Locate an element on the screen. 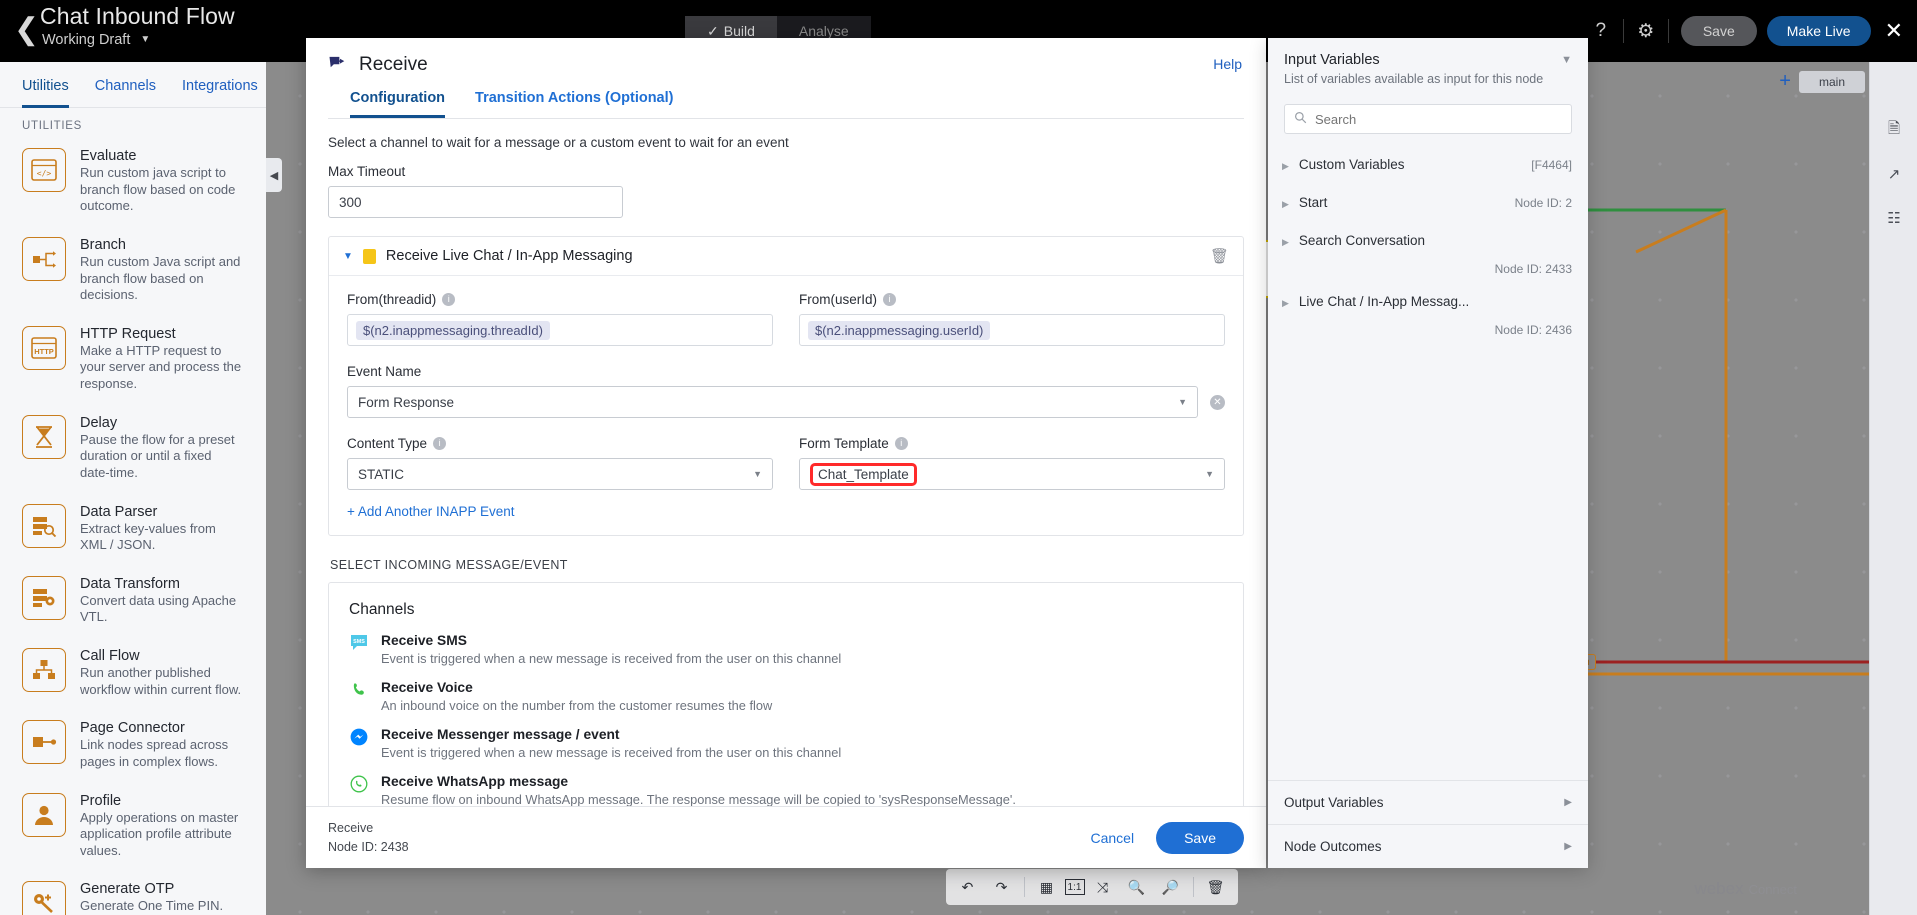  http-window-icon: HTTP is located at coordinates (44, 347).